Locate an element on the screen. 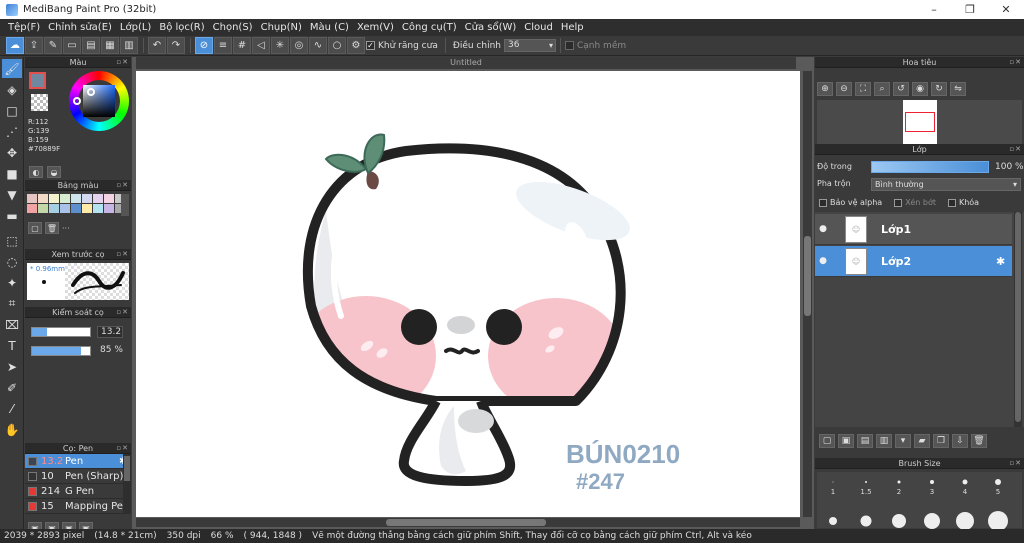  brush-list-item: 214 G Pen is located at coordinates (78, 491).